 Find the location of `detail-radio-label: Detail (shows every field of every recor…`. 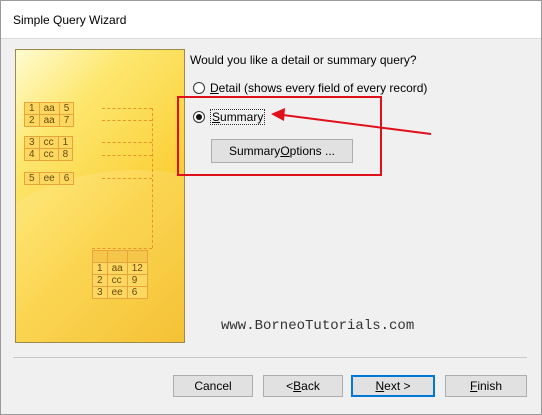

detail-radio-label: Detail (shows every field of every recor… is located at coordinates (319, 88).